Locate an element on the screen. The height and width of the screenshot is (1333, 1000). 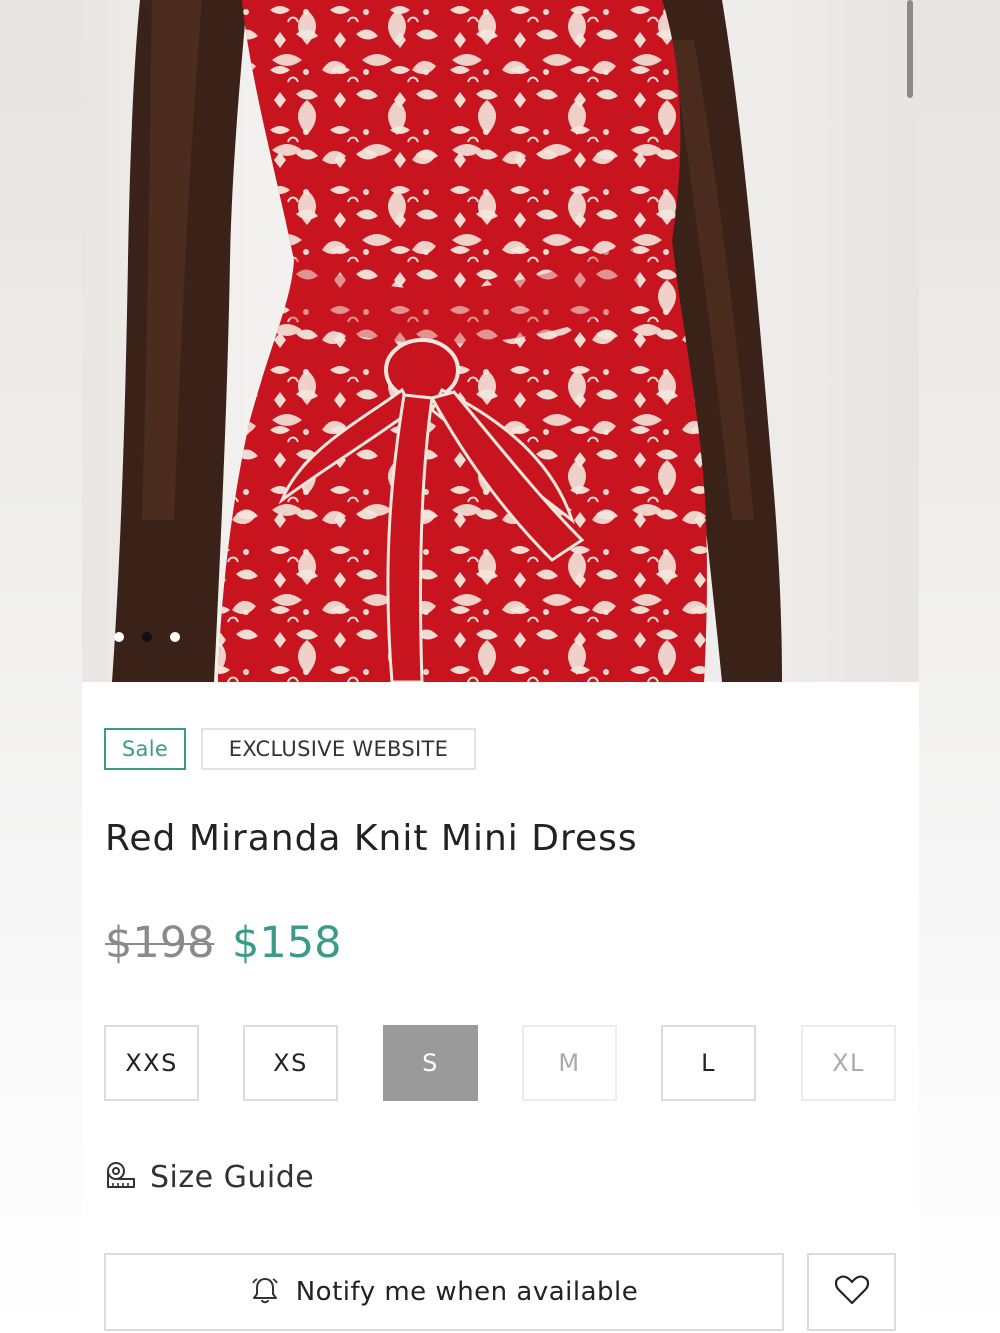
sale-price: $158 is located at coordinates (287, 943).